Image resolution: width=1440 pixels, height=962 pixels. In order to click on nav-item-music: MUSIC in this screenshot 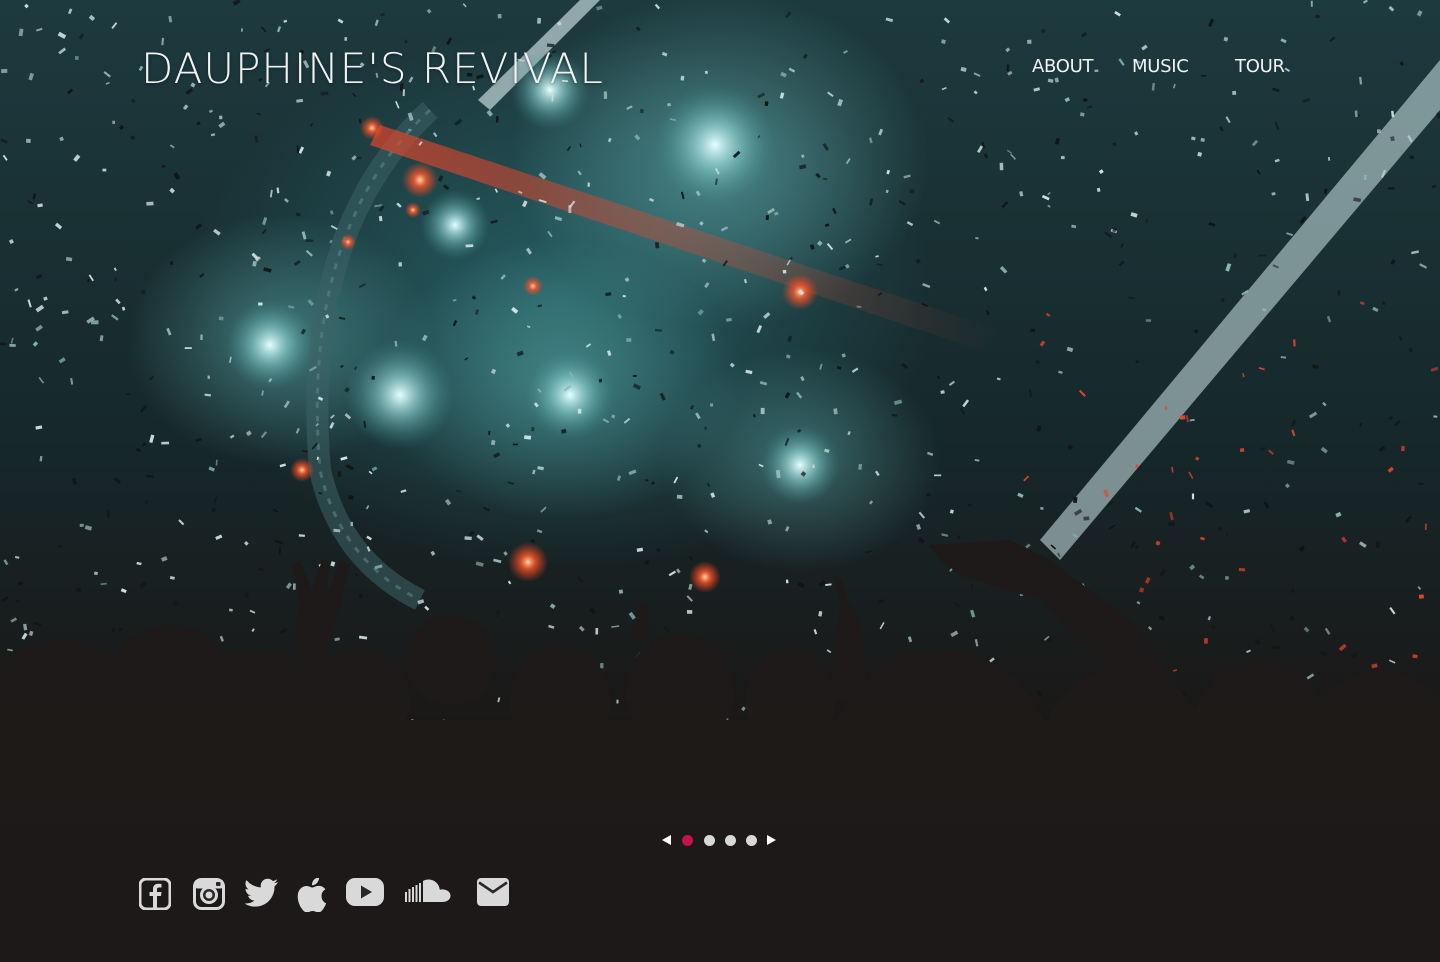, I will do `click(1160, 66)`.